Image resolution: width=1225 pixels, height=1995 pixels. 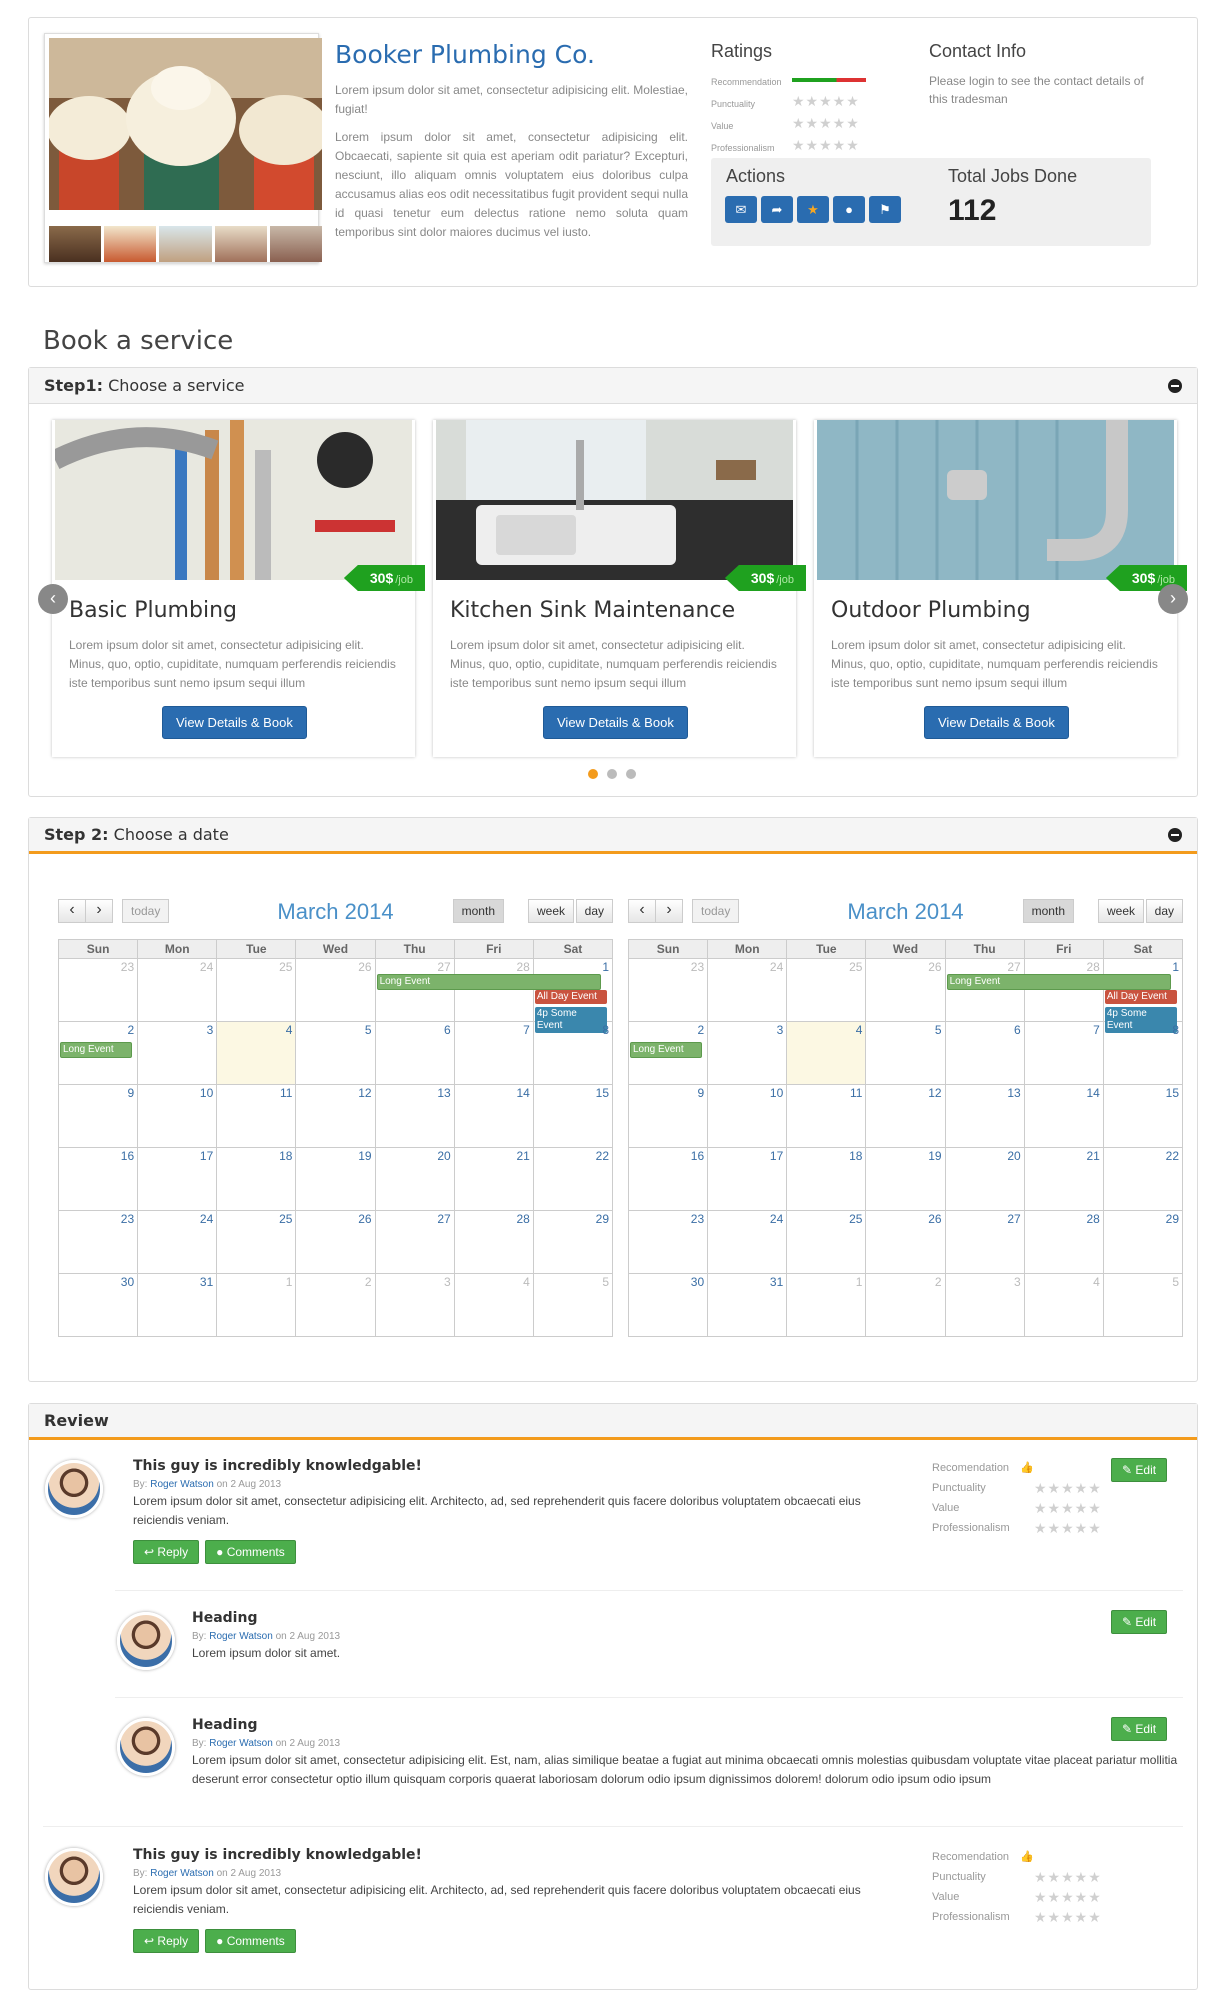 What do you see at coordinates (826, 1116) in the screenshot?
I see `day-cell: 11` at bounding box center [826, 1116].